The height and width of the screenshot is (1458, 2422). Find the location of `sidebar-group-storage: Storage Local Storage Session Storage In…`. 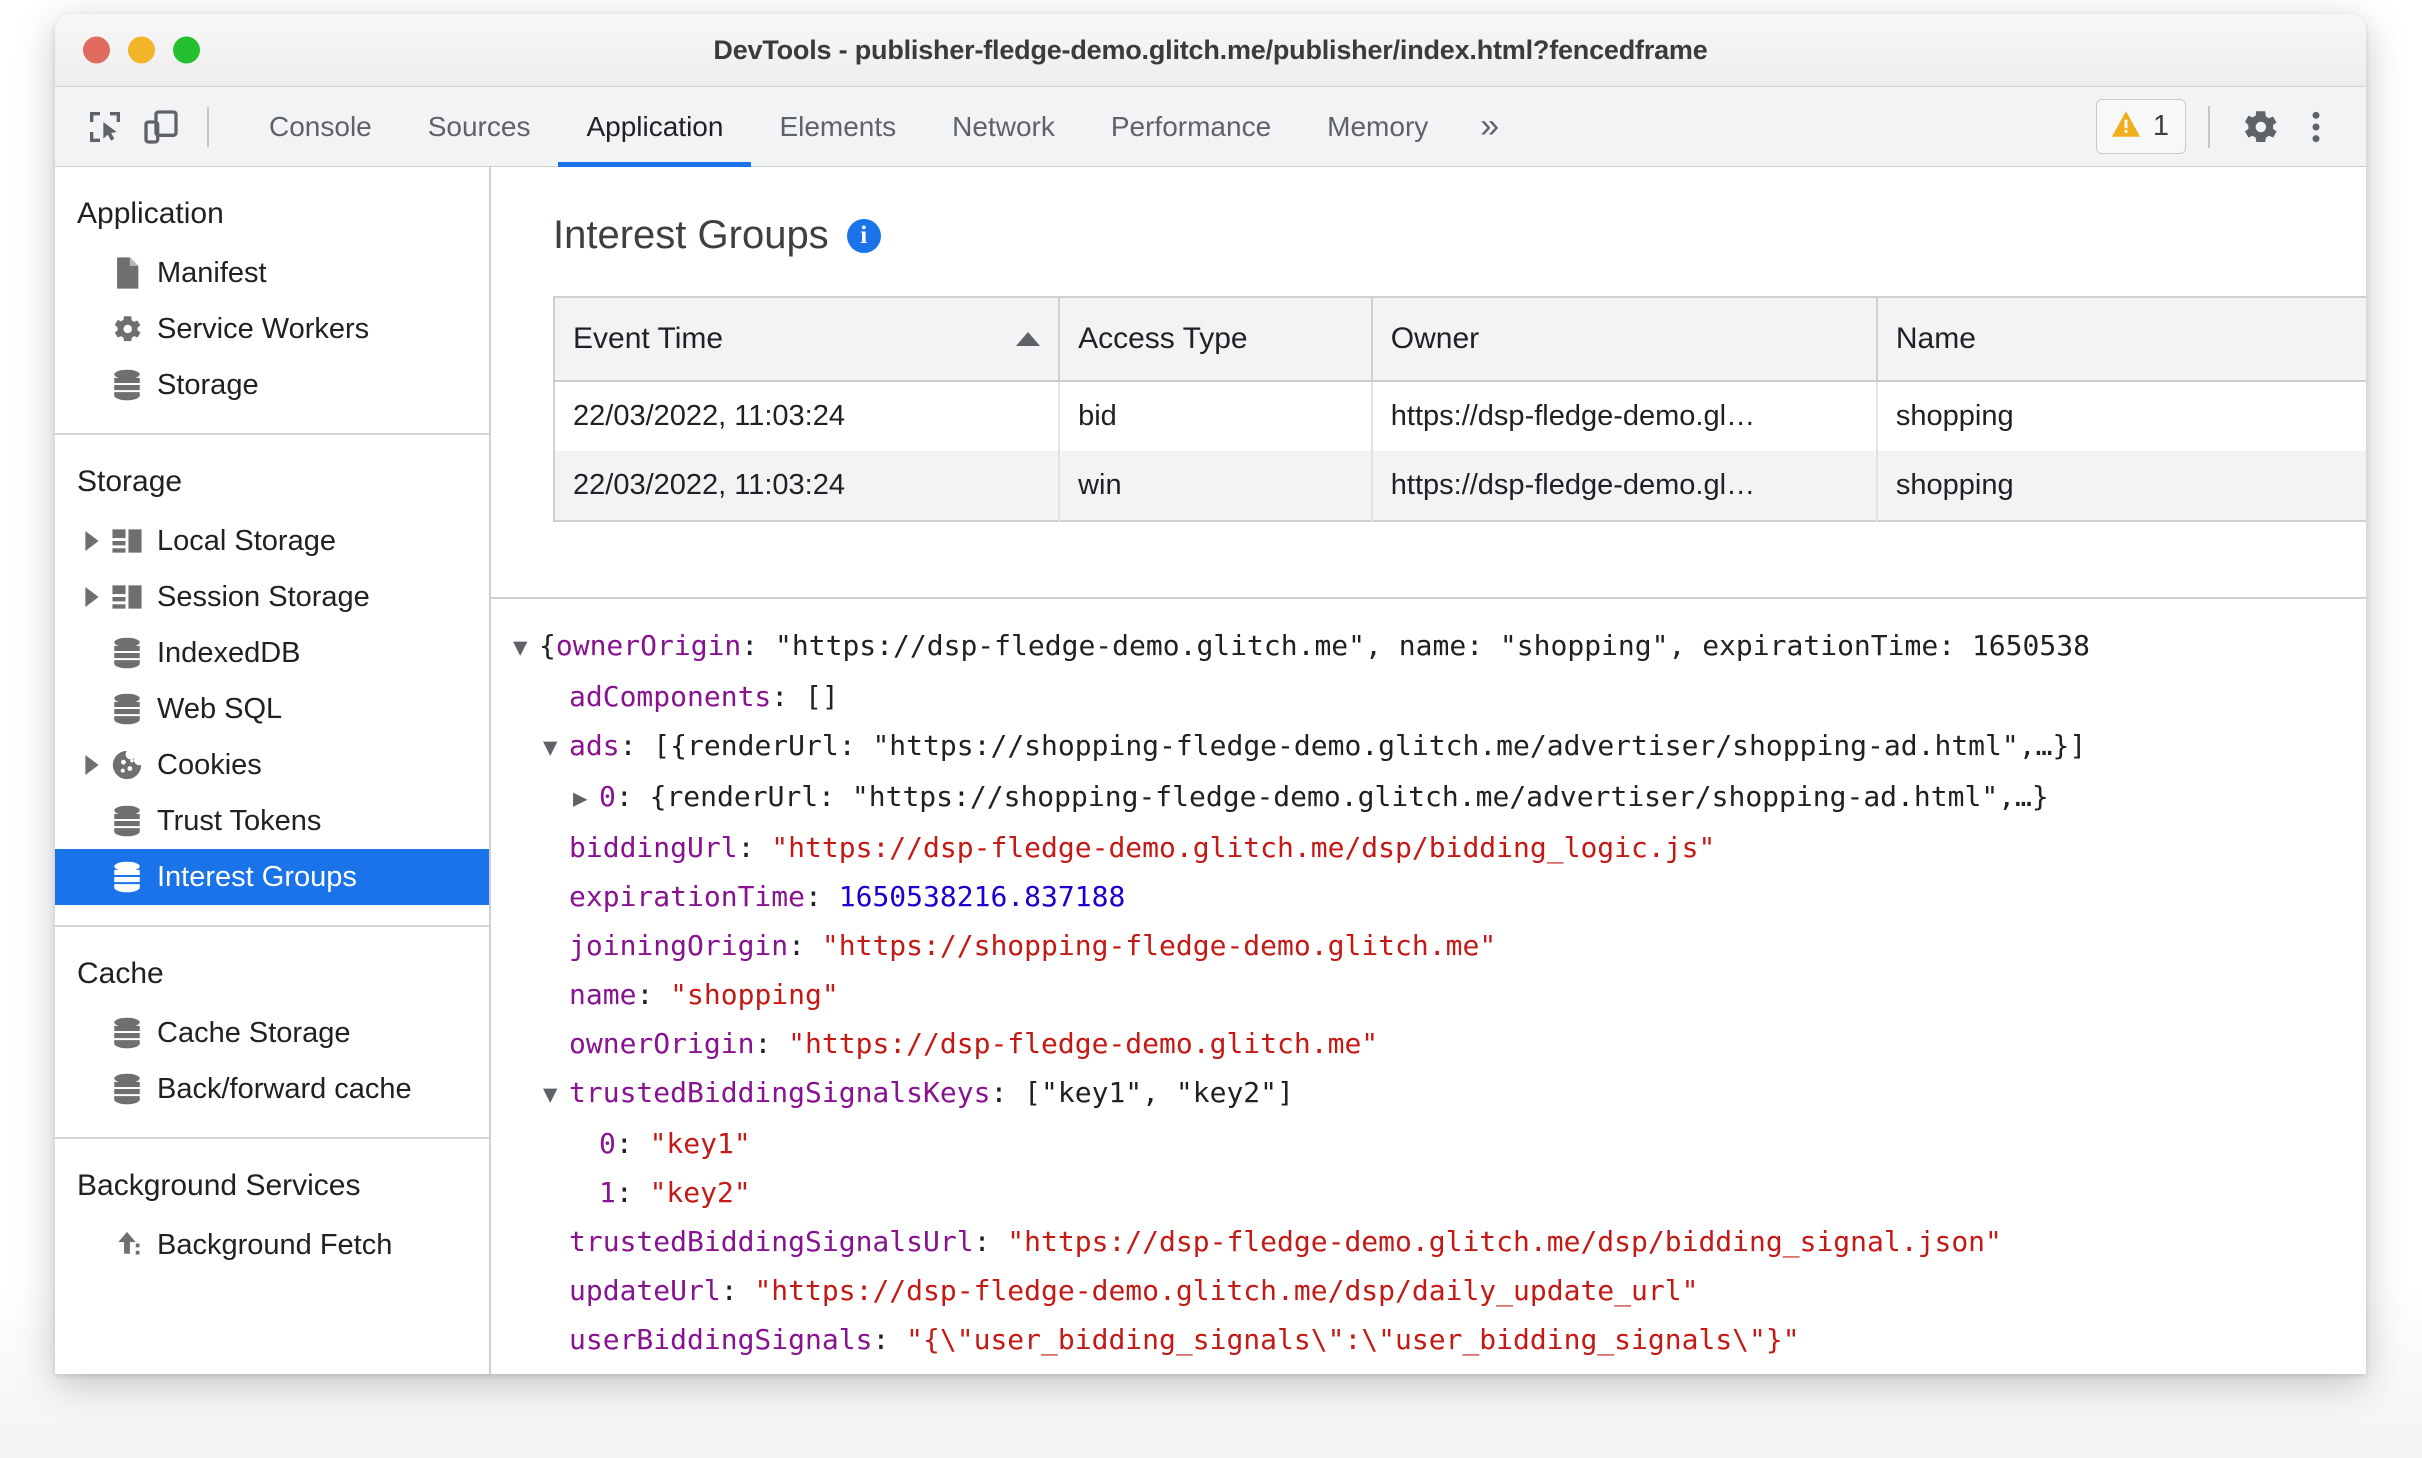

sidebar-group-storage: Storage Local Storage Session Storage In… is located at coordinates (272, 681).